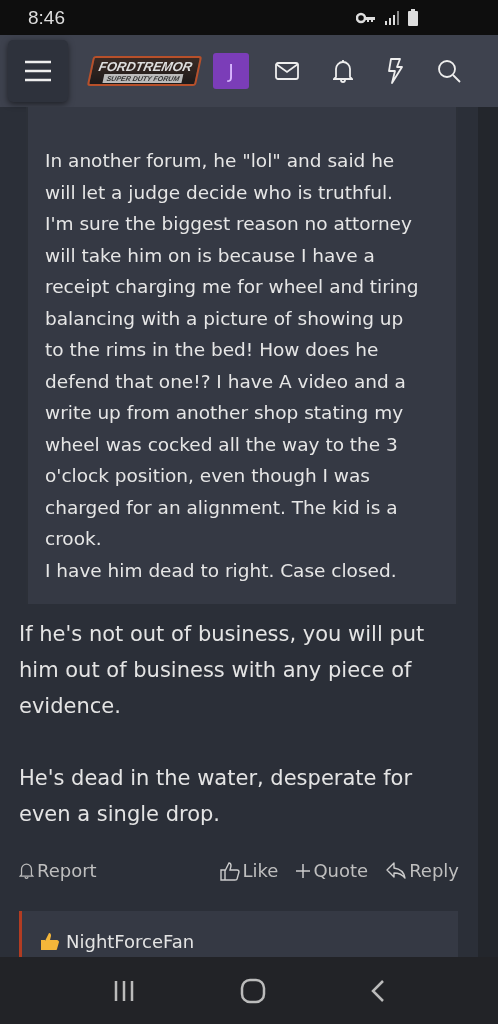 This screenshot has height=1024, width=498. I want to click on user-avatar: J, so click(231, 71).